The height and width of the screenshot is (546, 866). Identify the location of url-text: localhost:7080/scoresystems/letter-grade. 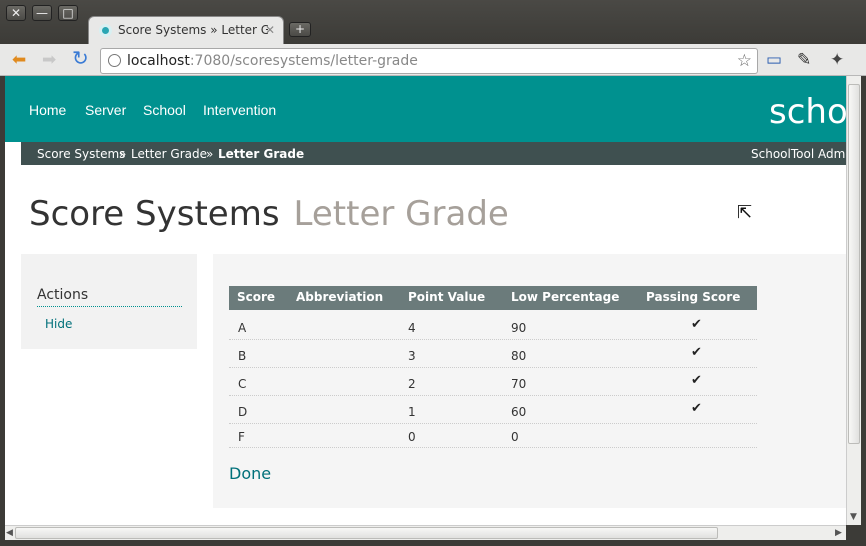
(272, 61).